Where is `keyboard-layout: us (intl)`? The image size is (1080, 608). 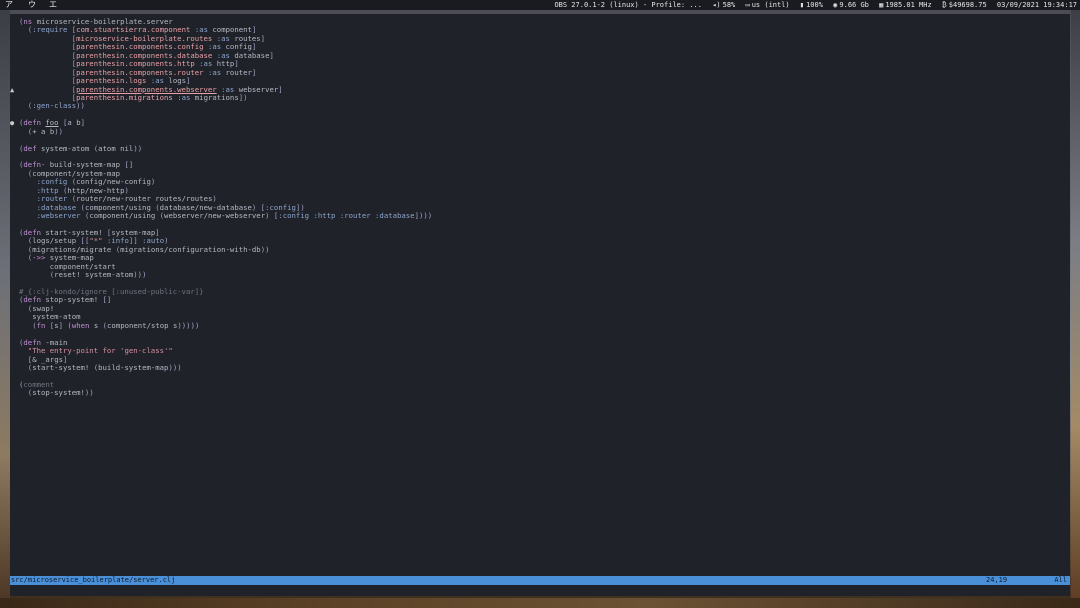 keyboard-layout: us (intl) is located at coordinates (771, 5).